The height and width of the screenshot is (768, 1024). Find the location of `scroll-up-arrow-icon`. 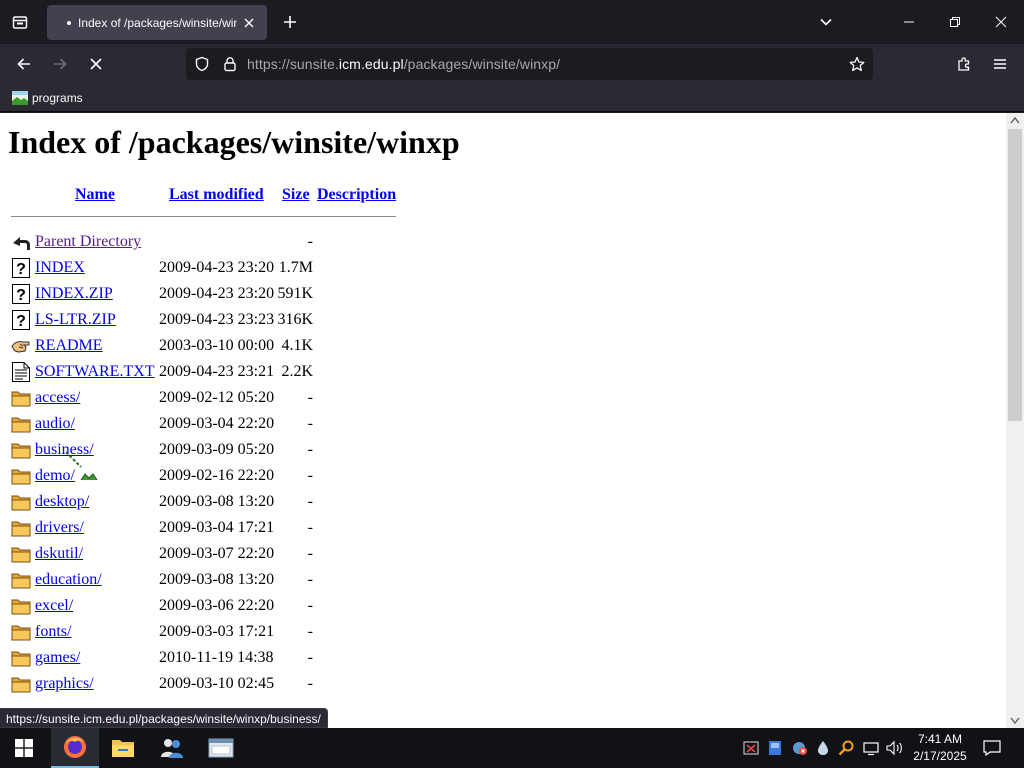

scroll-up-arrow-icon is located at coordinates (1015, 120).